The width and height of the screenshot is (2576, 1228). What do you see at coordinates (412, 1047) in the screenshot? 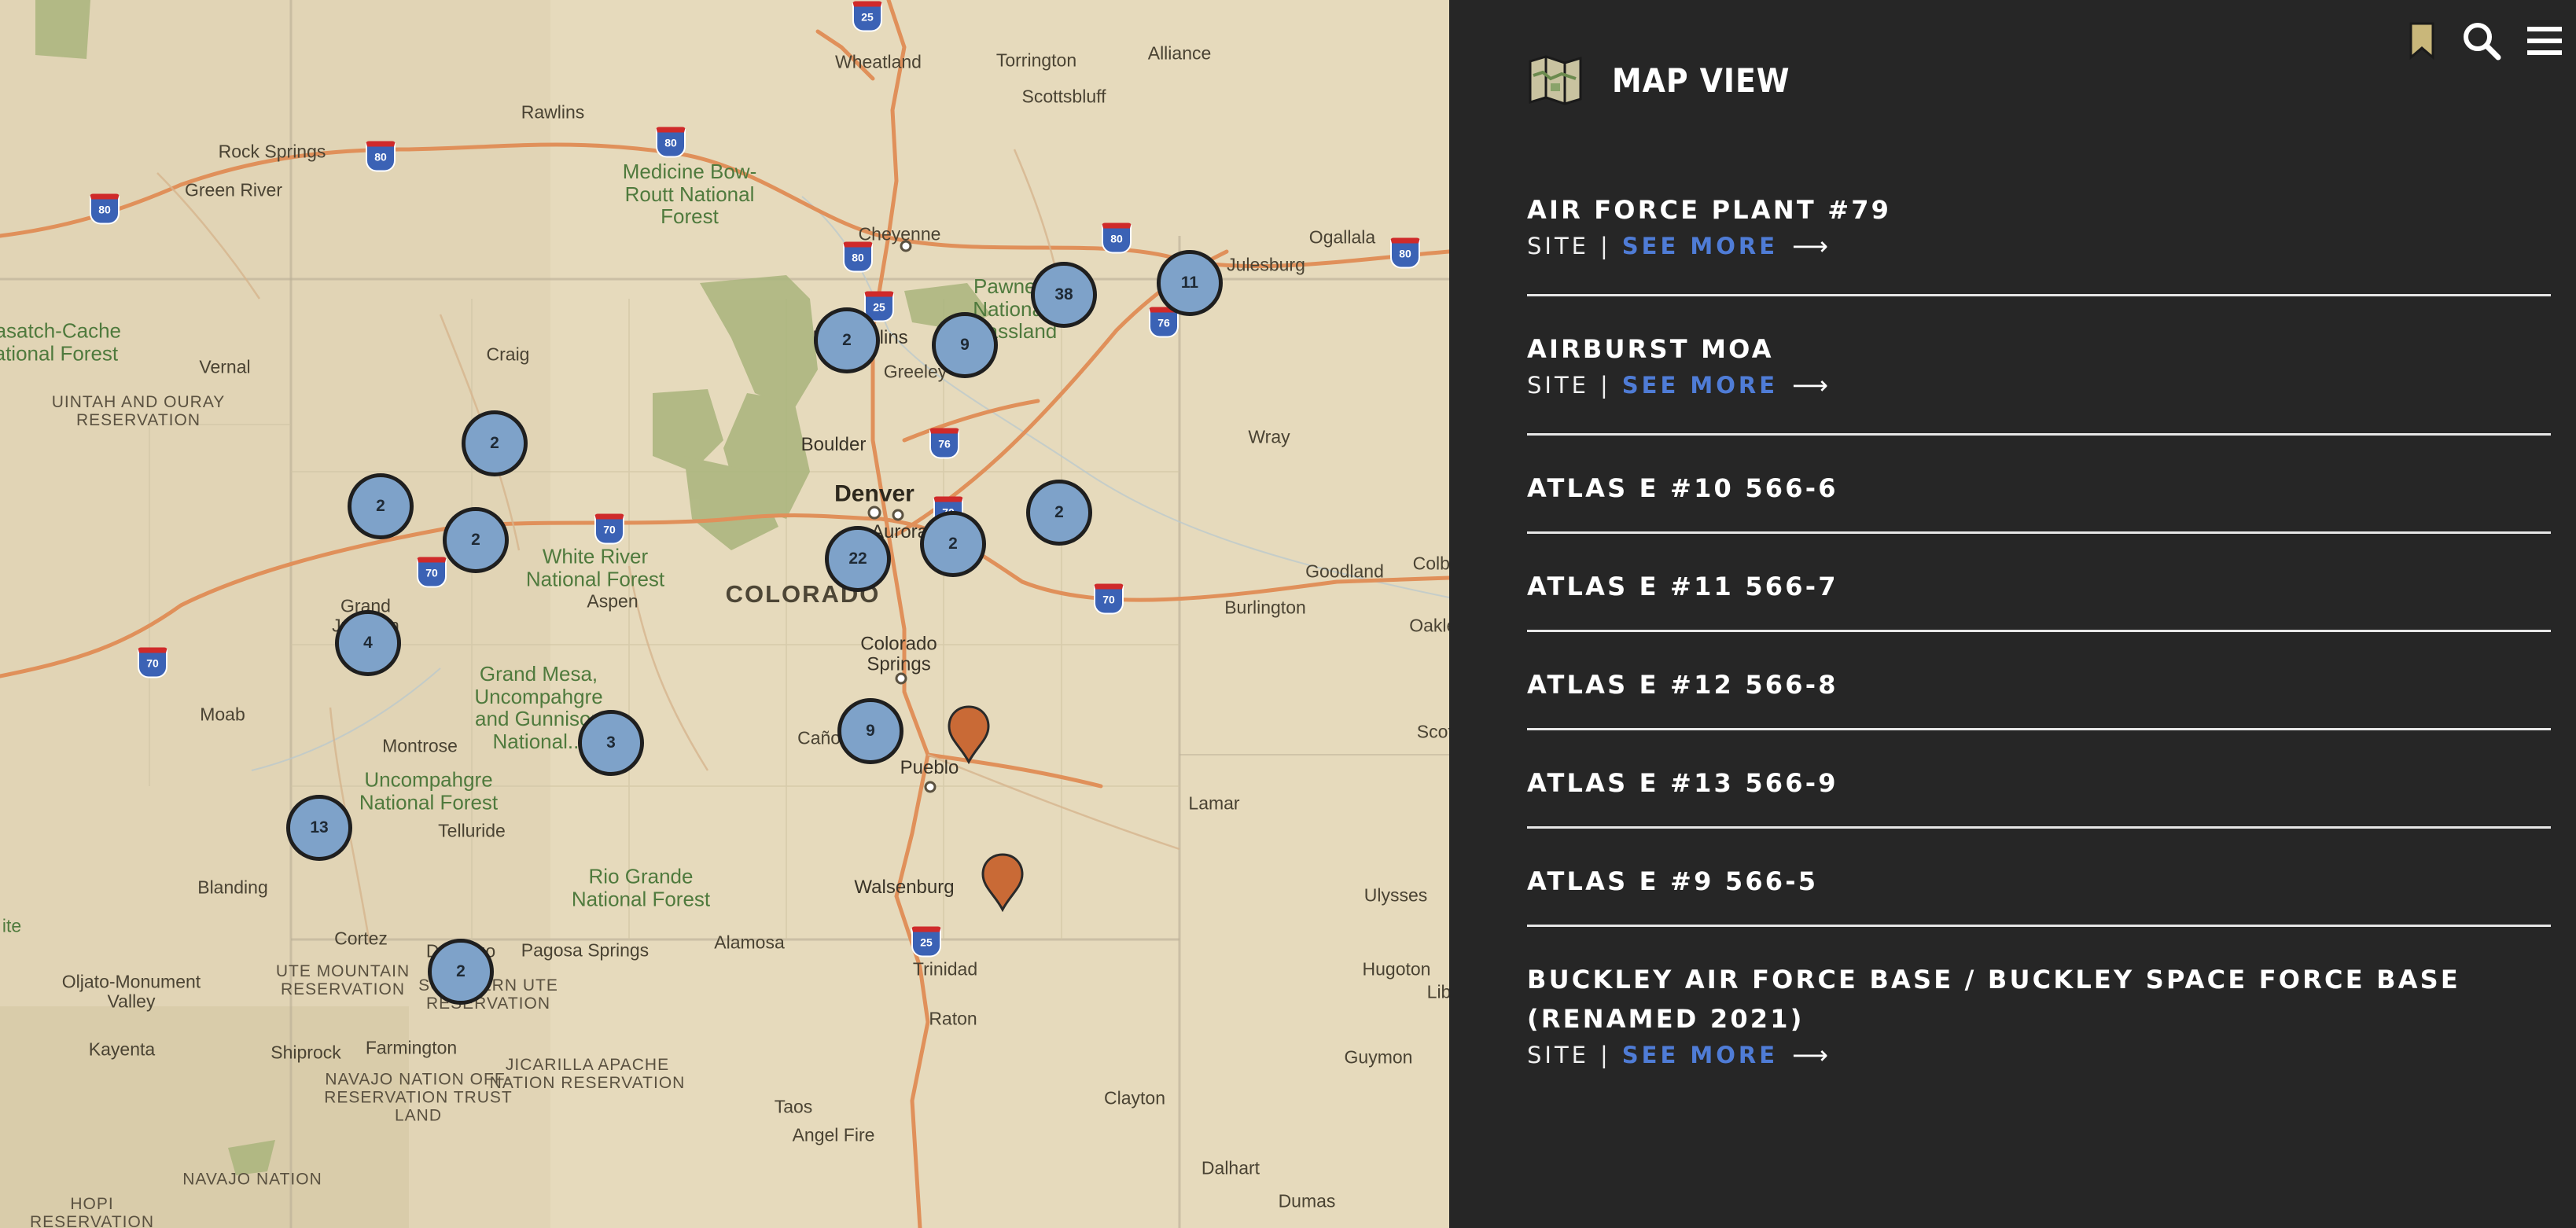
I see `map-label: Farmington` at bounding box center [412, 1047].